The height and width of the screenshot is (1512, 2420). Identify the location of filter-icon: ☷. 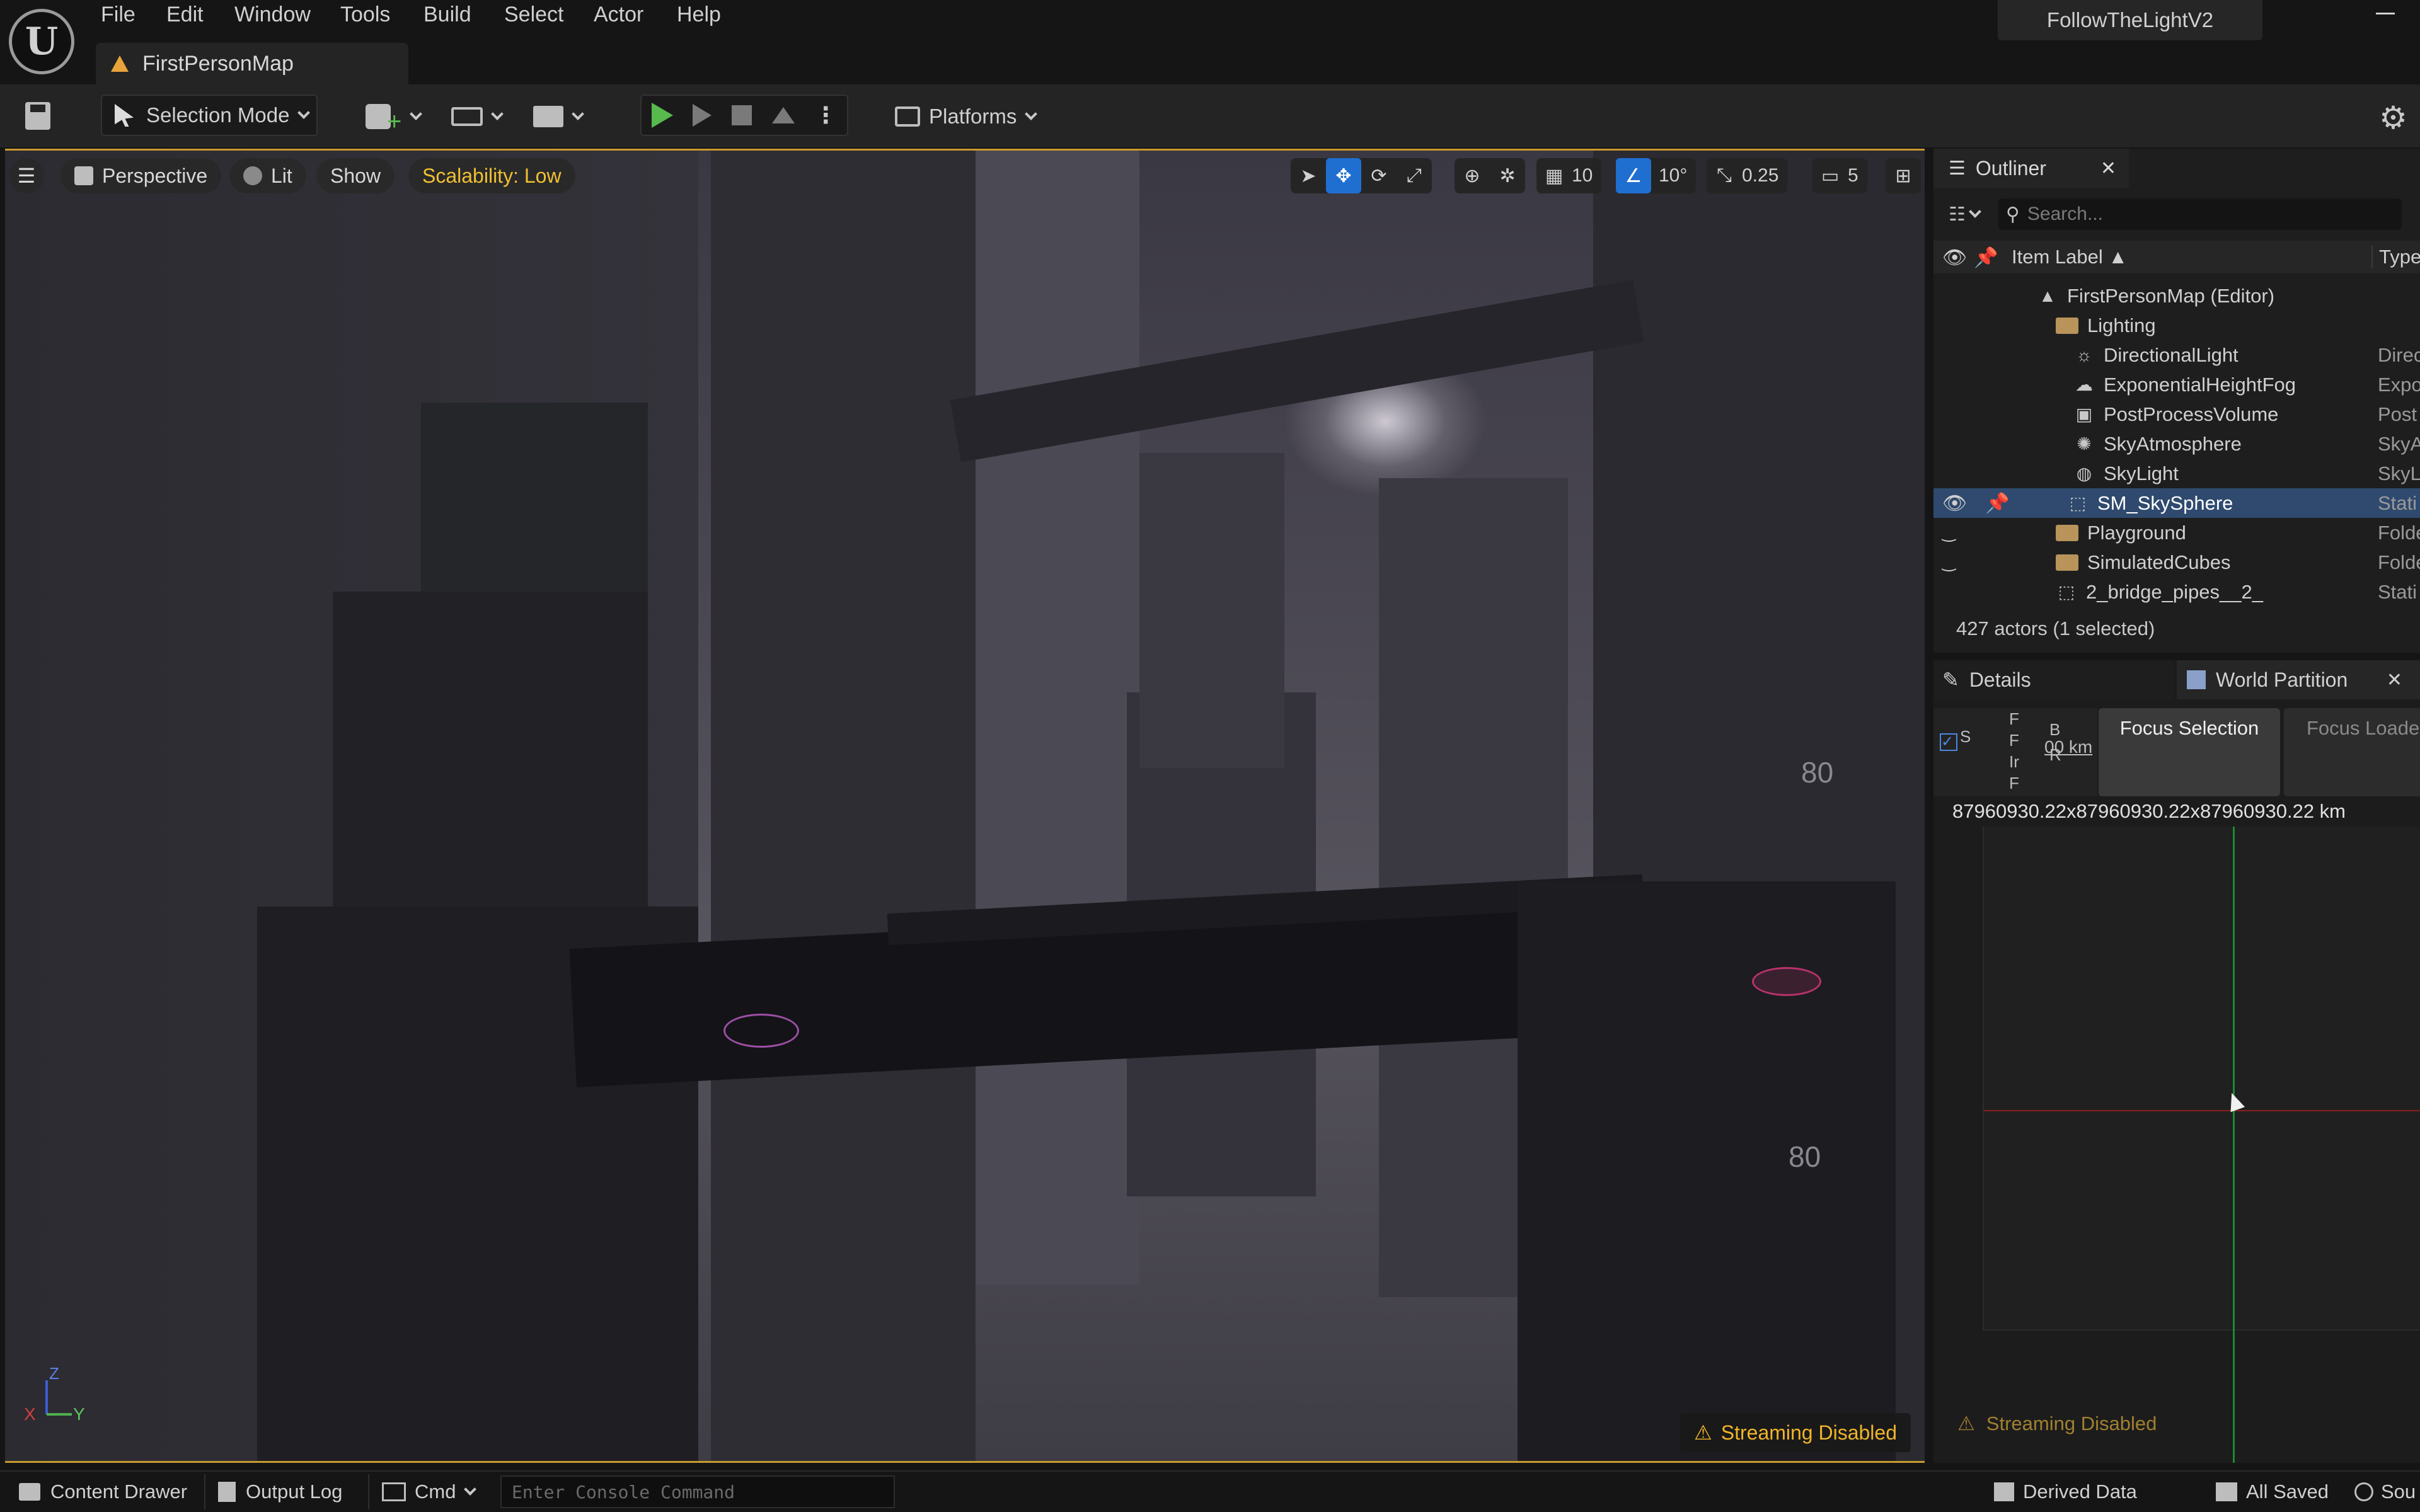
(1957, 214).